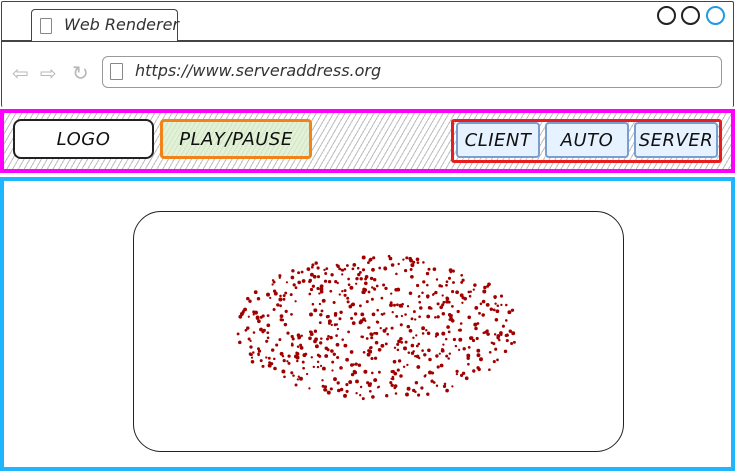 The height and width of the screenshot is (471, 735). I want to click on particle-cloud, so click(376, 327).